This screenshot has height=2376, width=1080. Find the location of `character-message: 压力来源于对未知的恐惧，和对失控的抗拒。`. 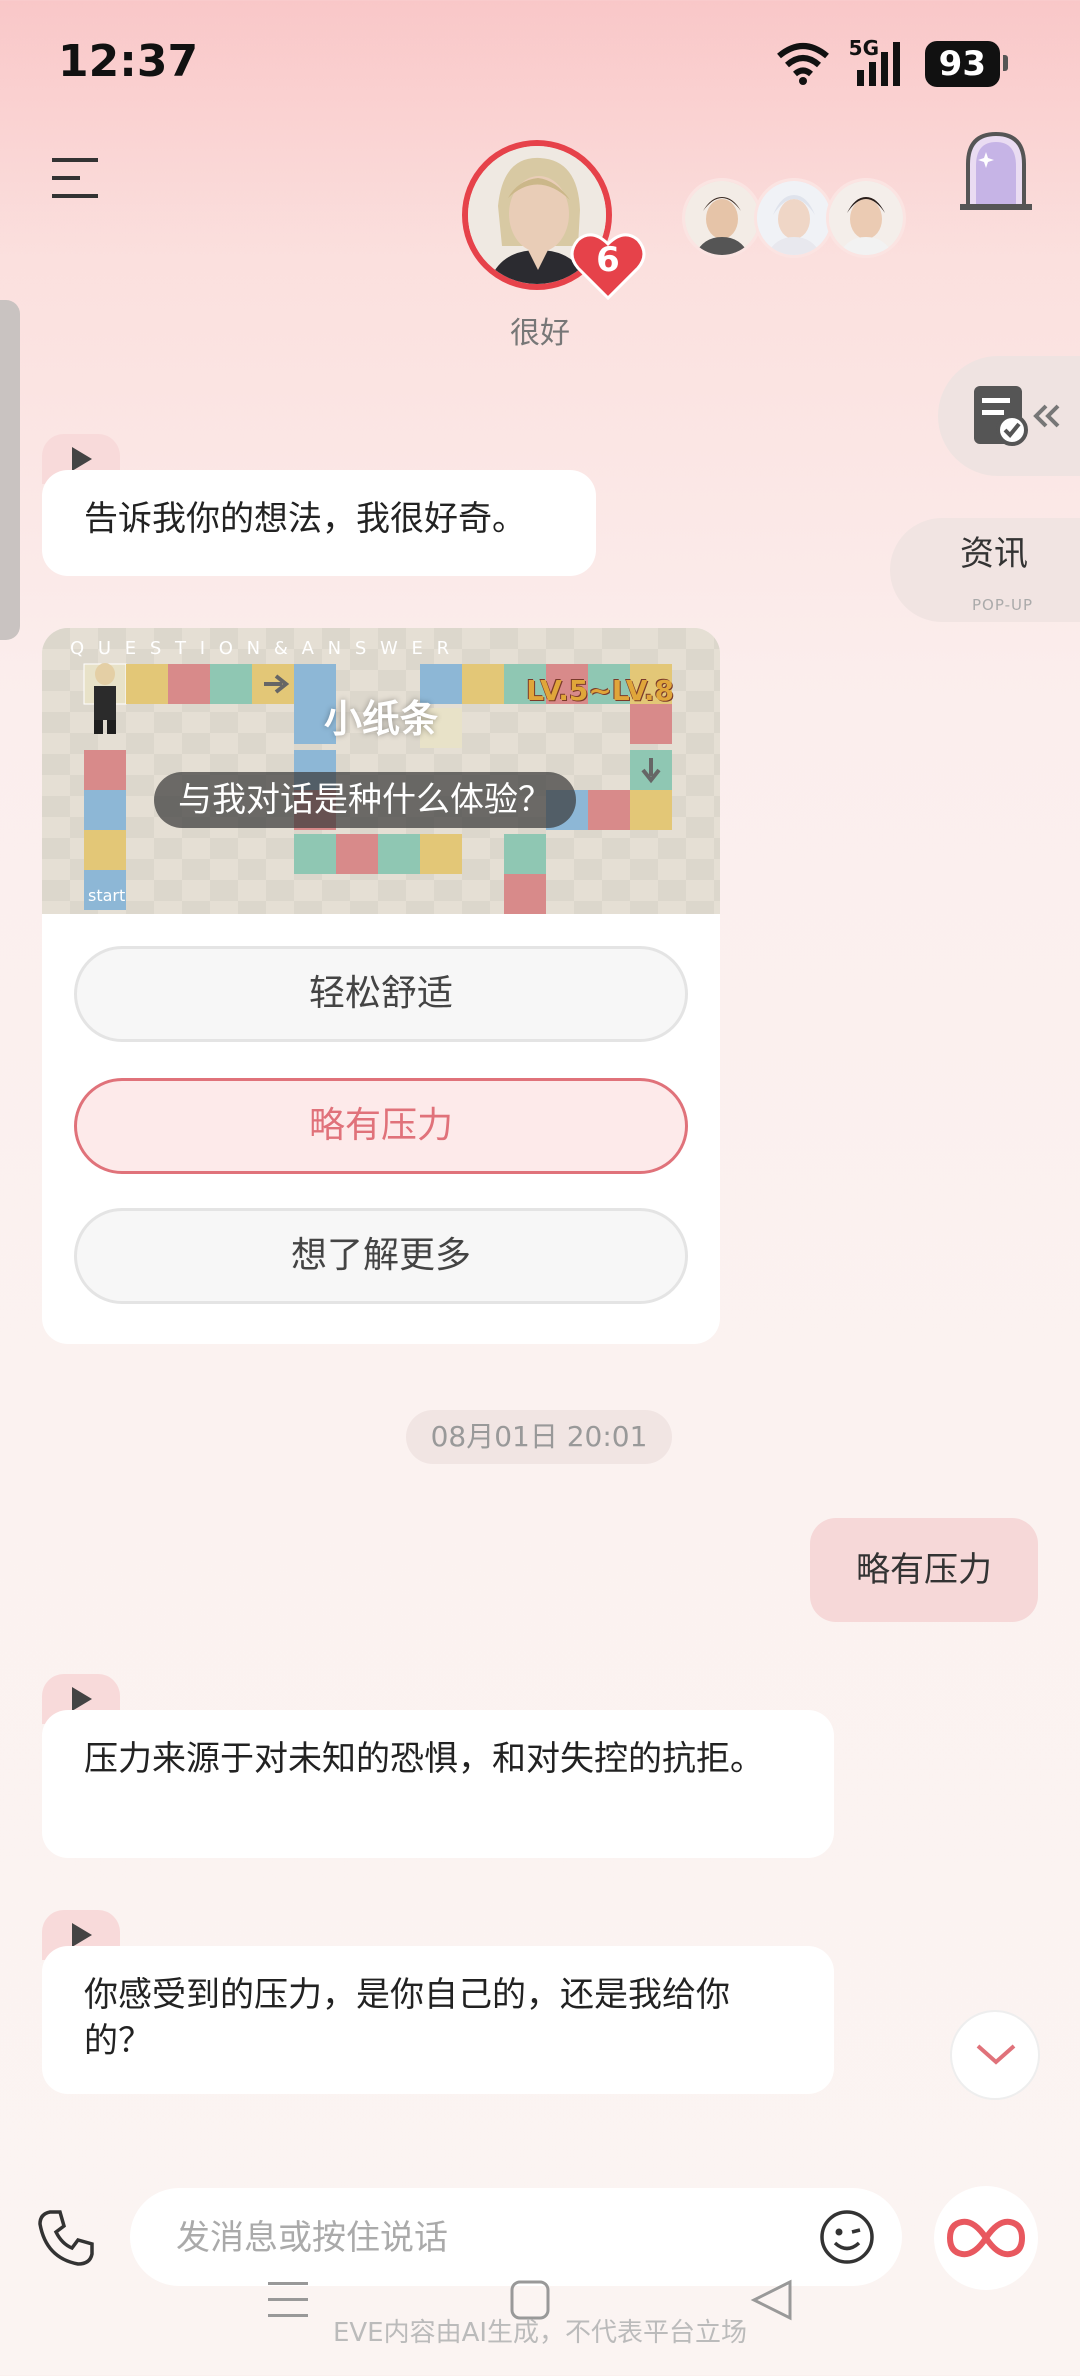

character-message: 压力来源于对未知的恐惧，和对失控的抗拒。 is located at coordinates (438, 1784).